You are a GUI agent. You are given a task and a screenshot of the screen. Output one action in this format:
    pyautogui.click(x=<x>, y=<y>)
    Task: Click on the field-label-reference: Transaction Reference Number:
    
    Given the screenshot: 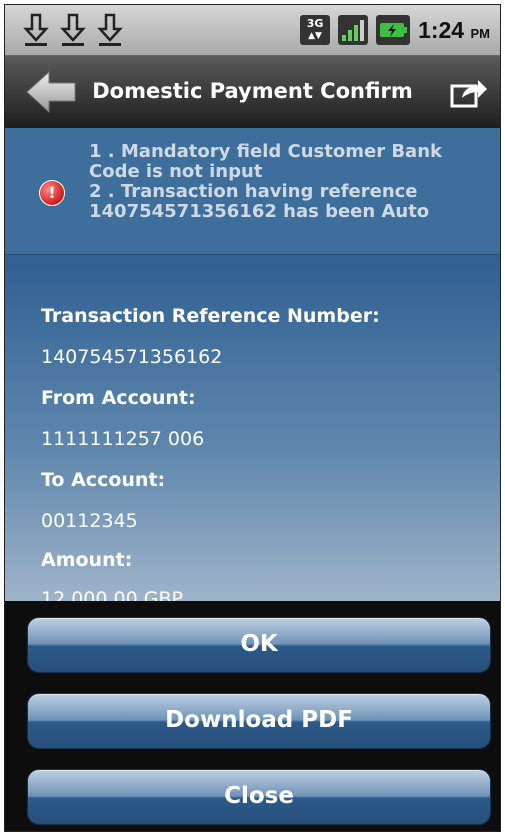 What is the action you would take?
    pyautogui.click(x=210, y=316)
    